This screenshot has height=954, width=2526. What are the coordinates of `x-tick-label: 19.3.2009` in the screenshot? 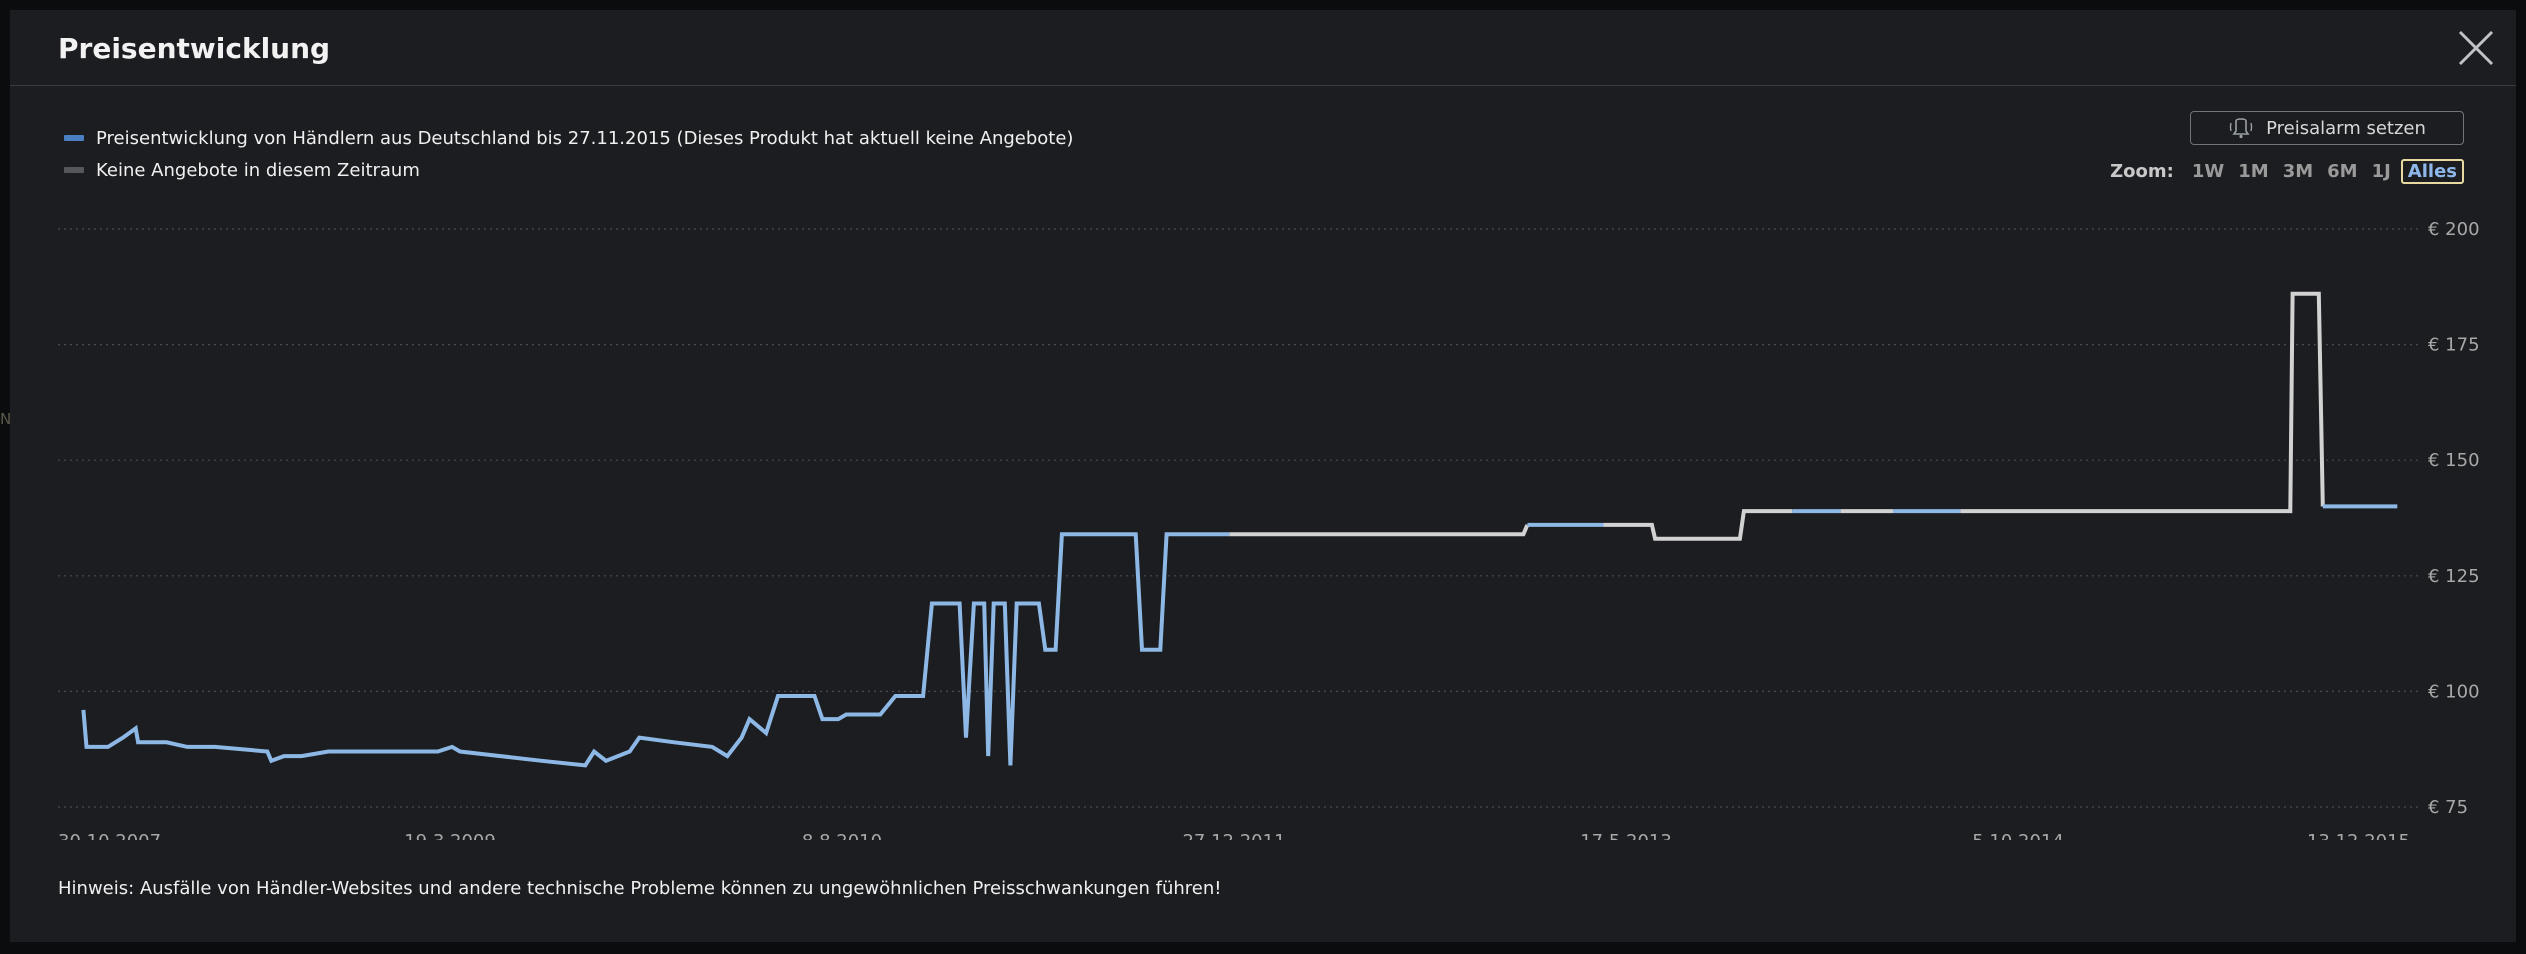 It's located at (450, 835).